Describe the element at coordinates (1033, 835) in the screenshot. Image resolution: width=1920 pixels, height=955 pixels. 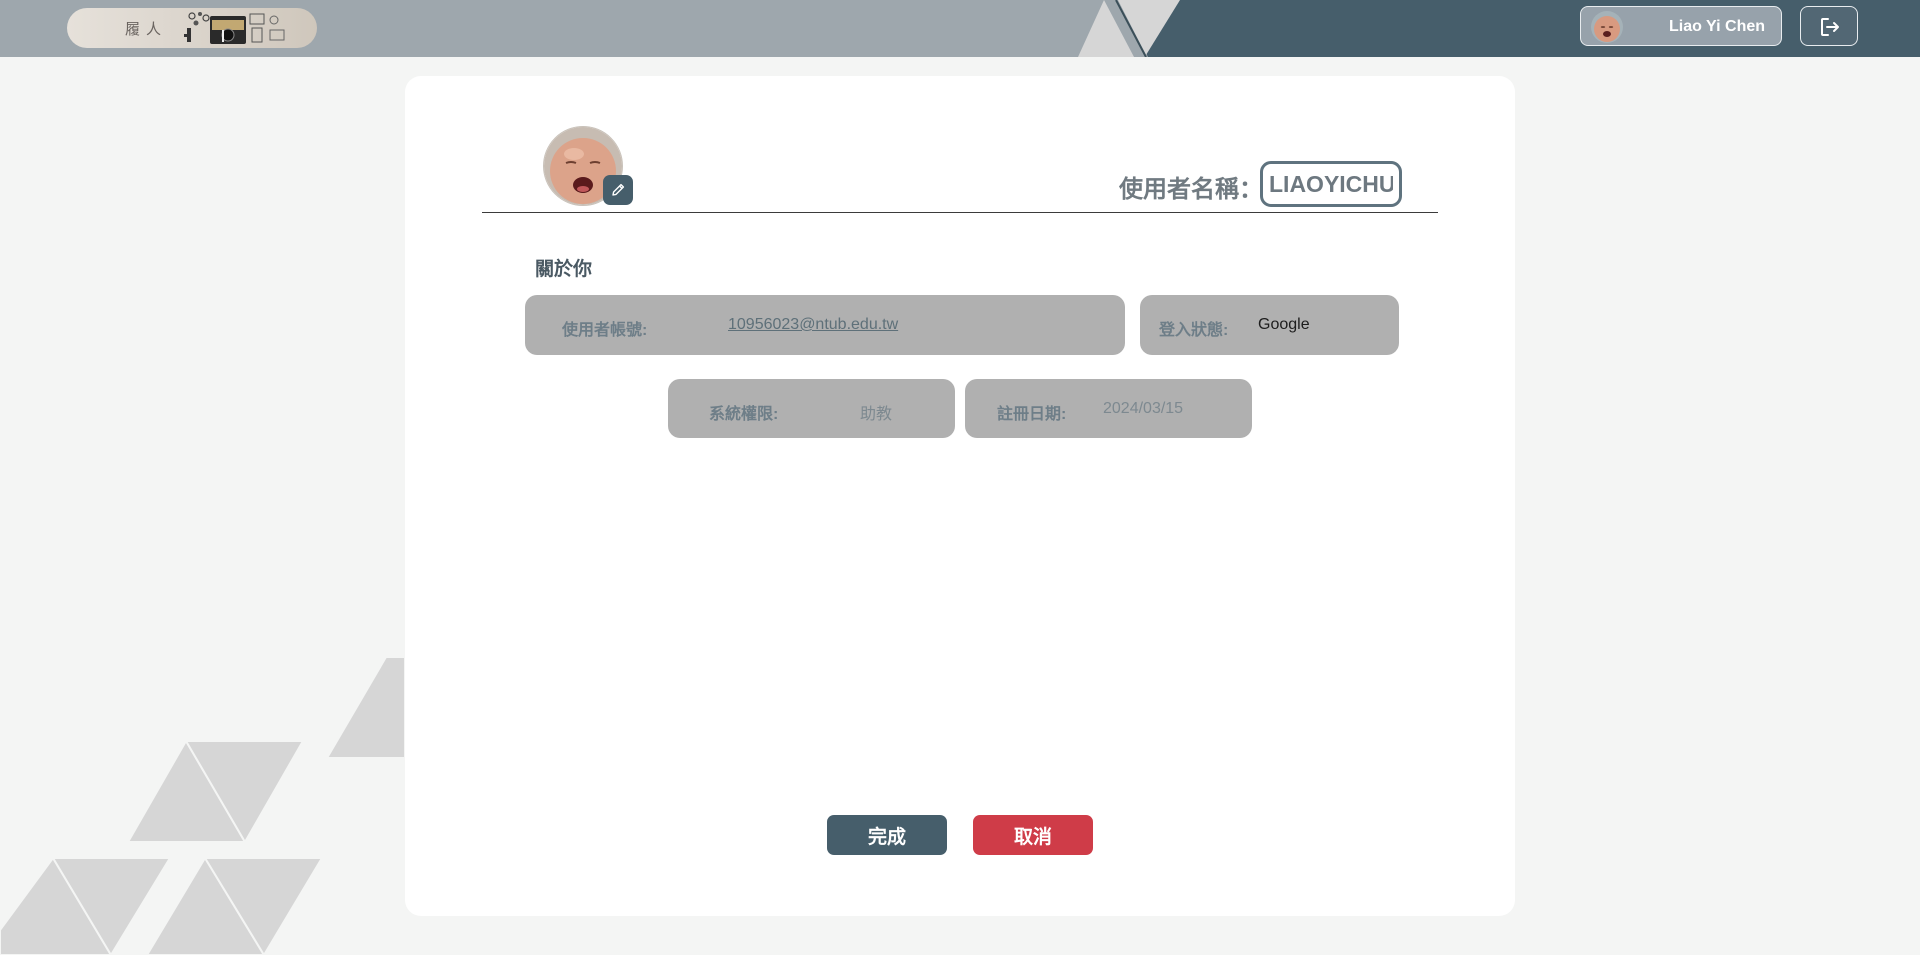
I see `cancel-button: 取消` at that location.